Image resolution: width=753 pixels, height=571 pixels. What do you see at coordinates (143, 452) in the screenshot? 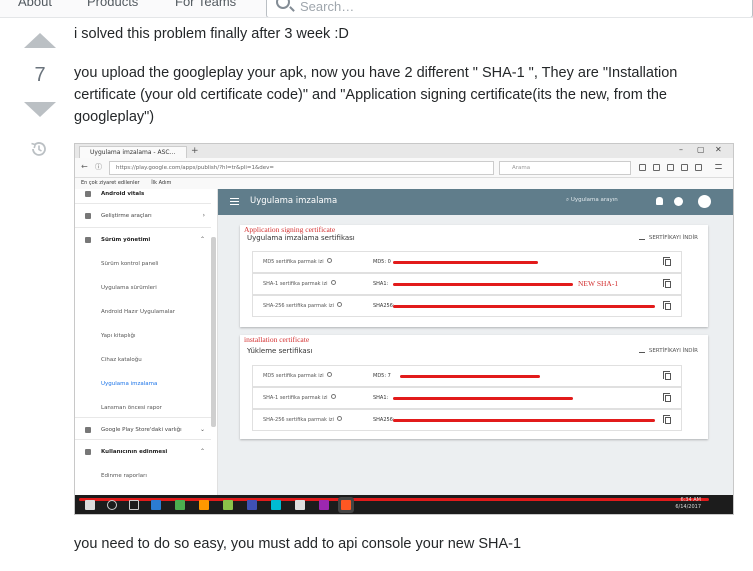
I see `sidebar-item-user-acquisition: Kullanıcının edinmesi ⌃` at bounding box center [143, 452].